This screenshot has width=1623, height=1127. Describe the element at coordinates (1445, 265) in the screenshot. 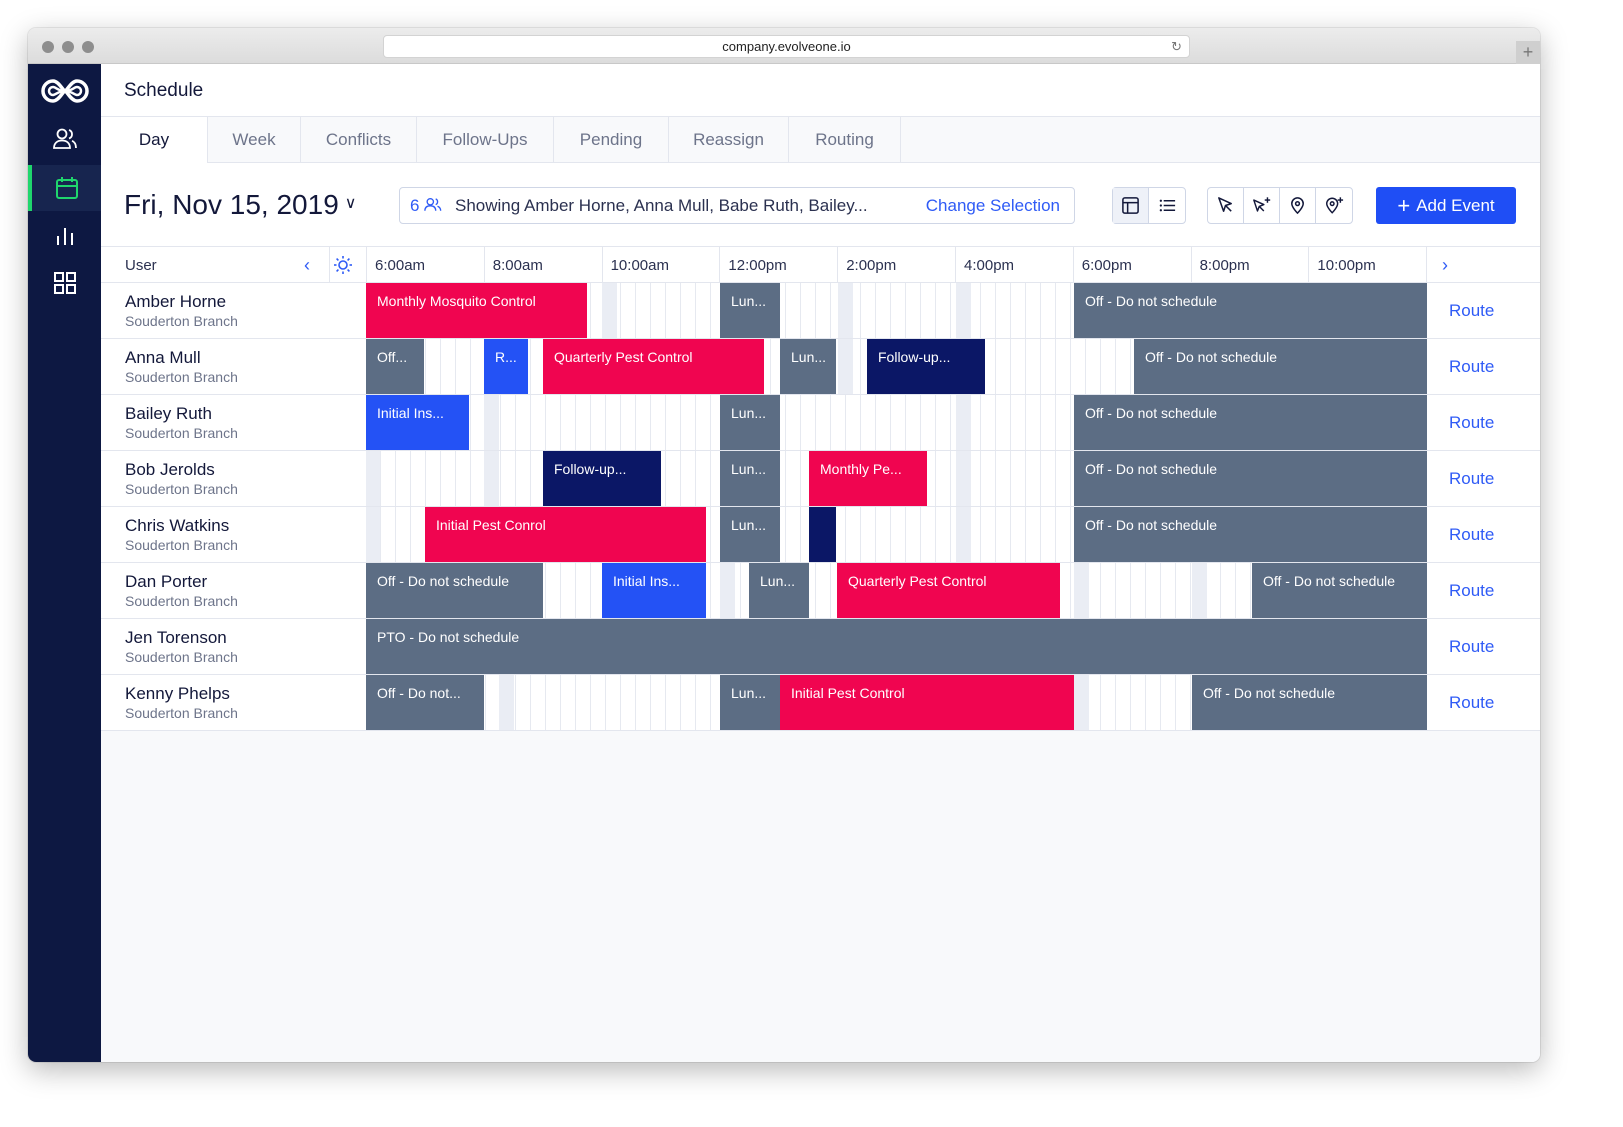

I see `chevron-right-icon: ›` at that location.